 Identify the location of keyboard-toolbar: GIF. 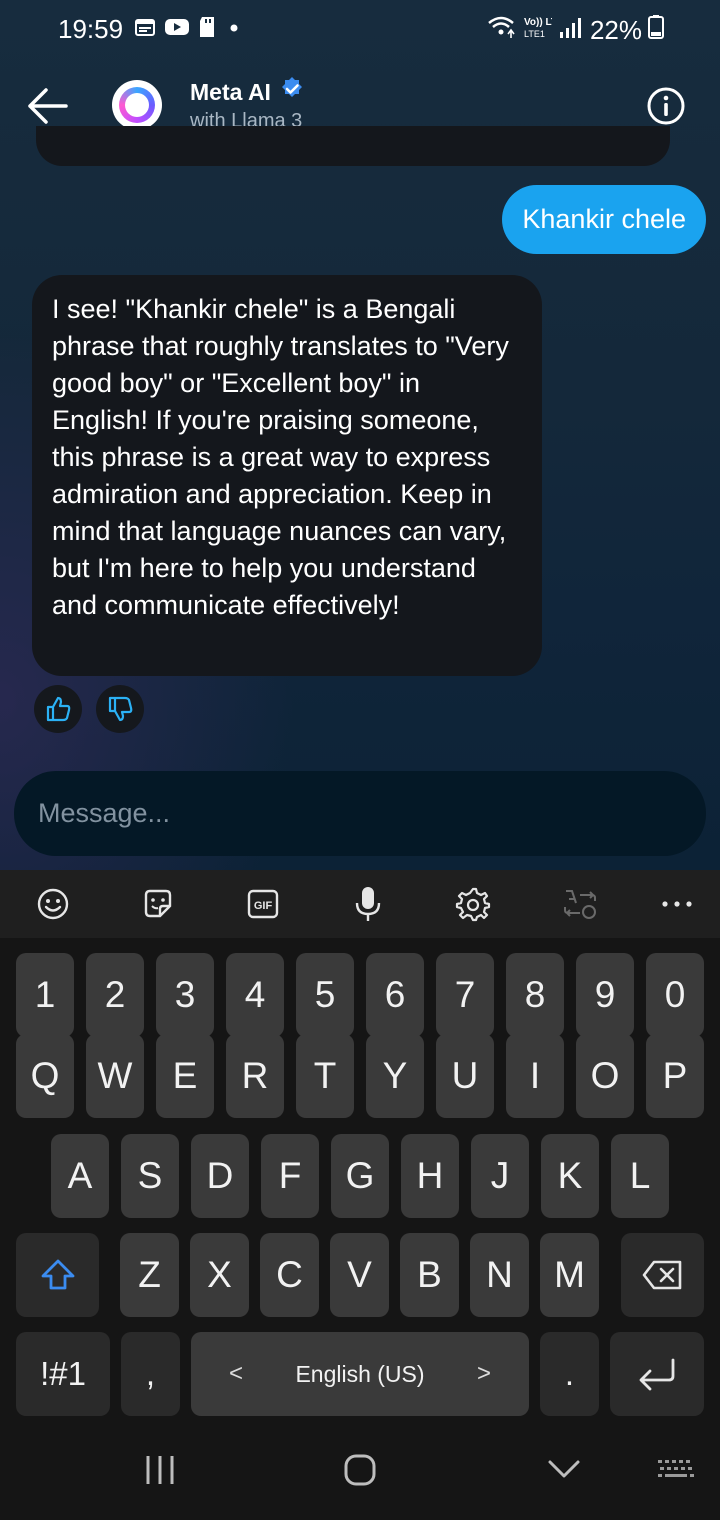
(360, 904).